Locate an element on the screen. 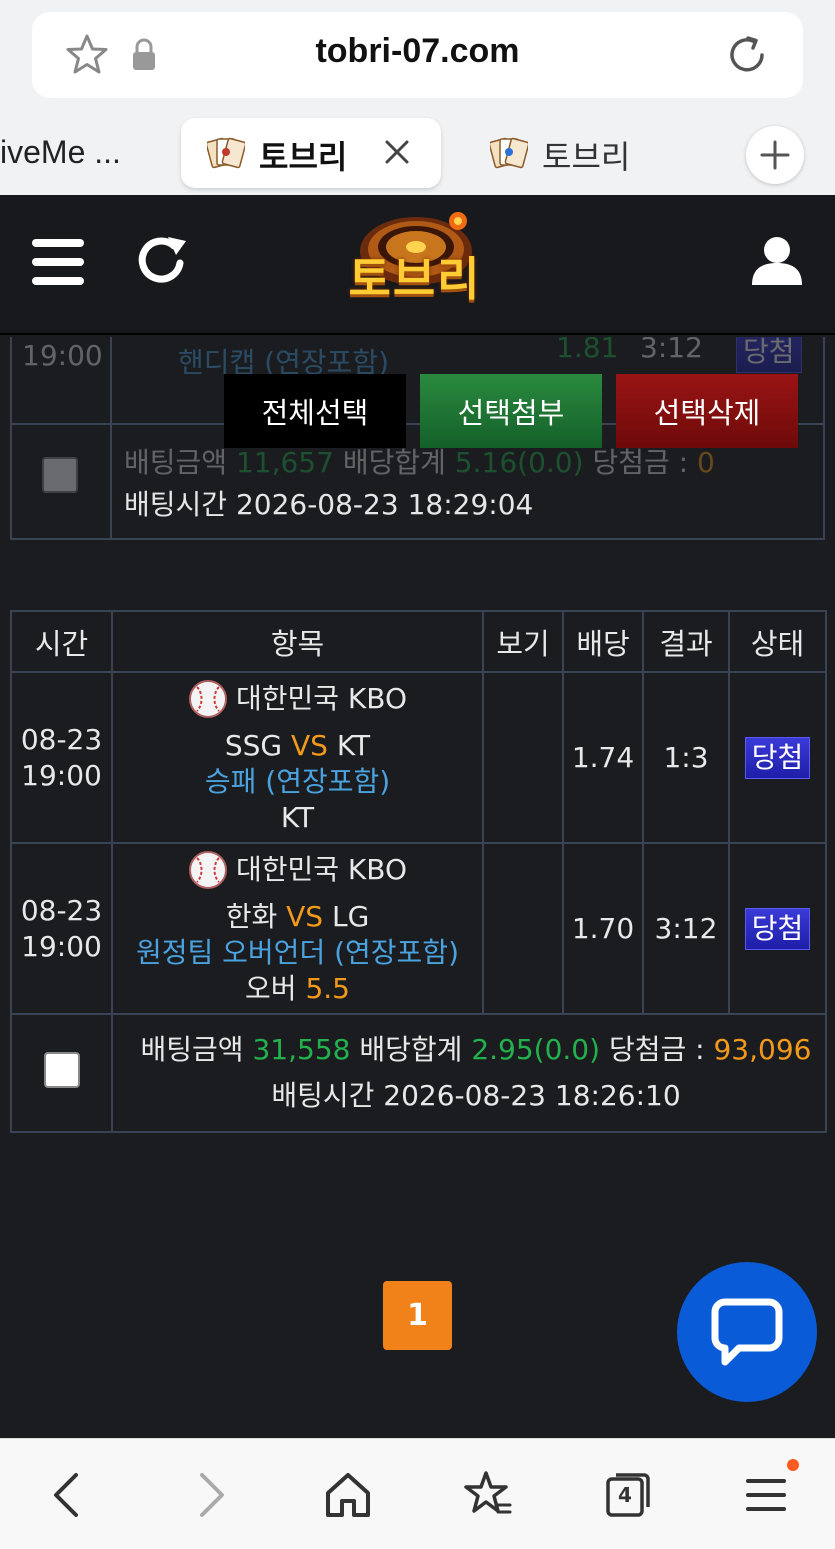  logo-text: 토브리 is located at coordinates (415, 279).